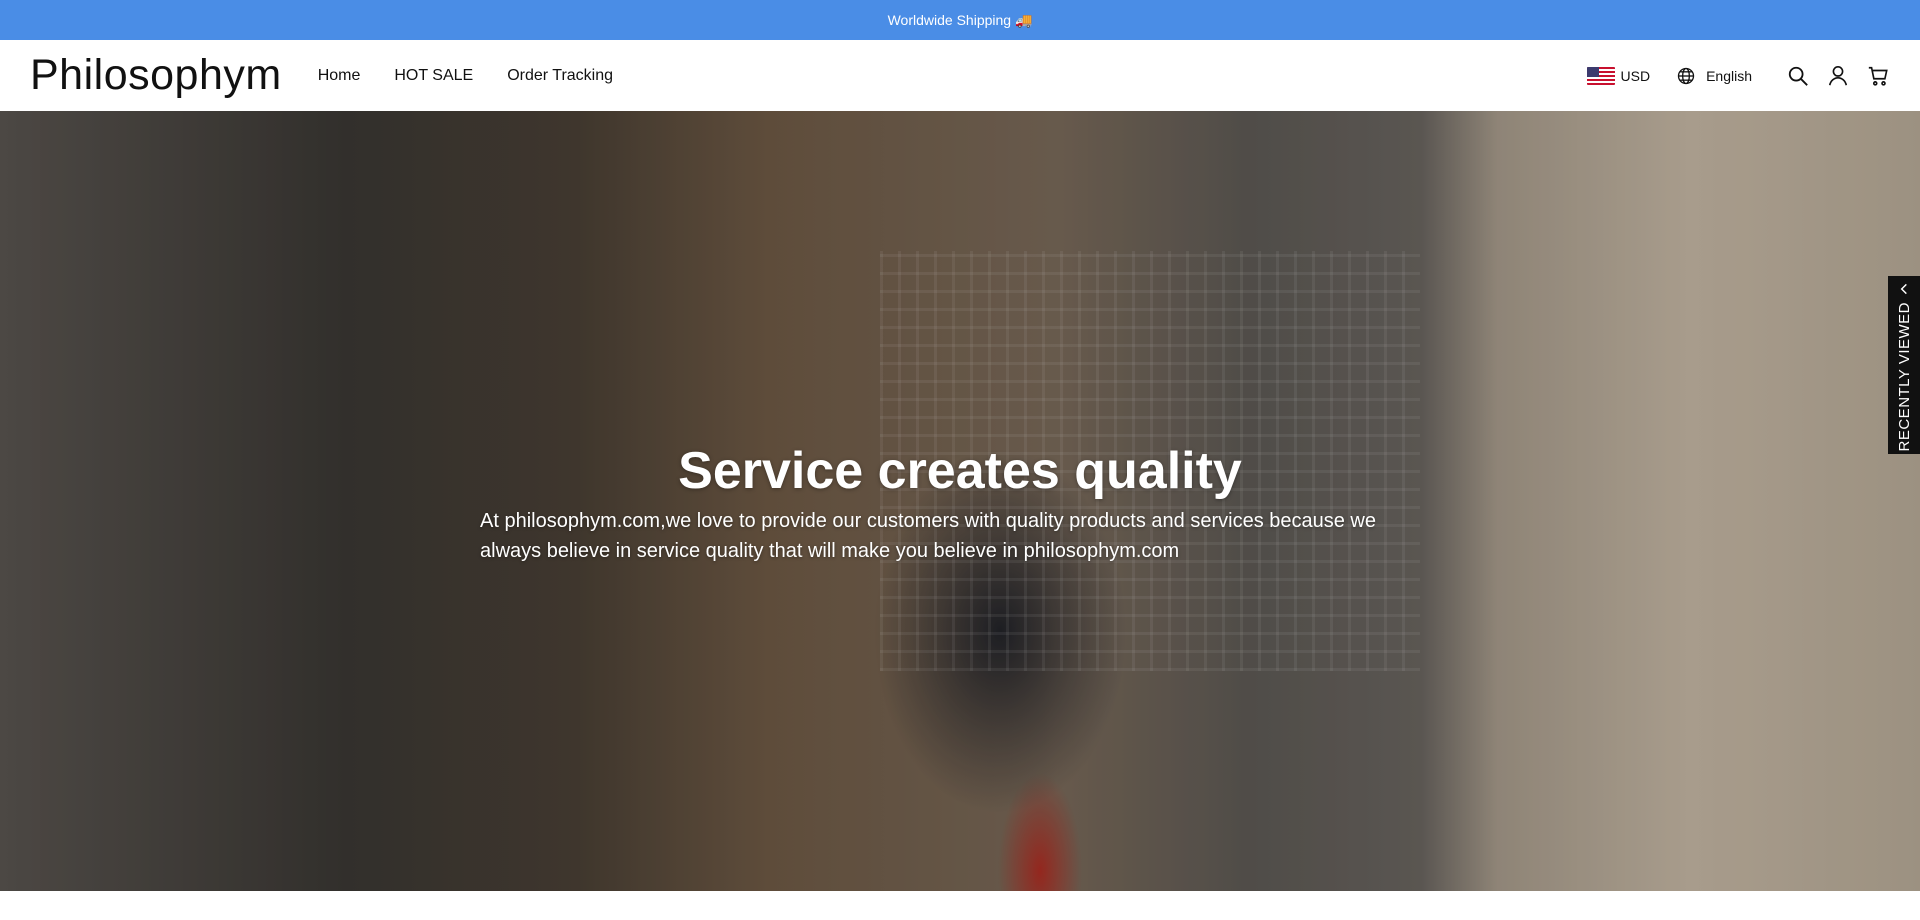  I want to click on main-nav: Home HOT SALE Order Tracking, so click(465, 76).